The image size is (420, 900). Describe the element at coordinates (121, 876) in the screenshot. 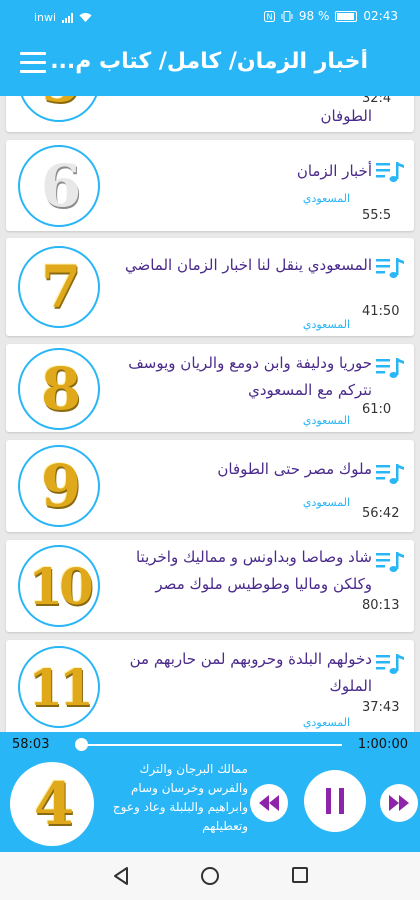

I see `back-icon` at that location.